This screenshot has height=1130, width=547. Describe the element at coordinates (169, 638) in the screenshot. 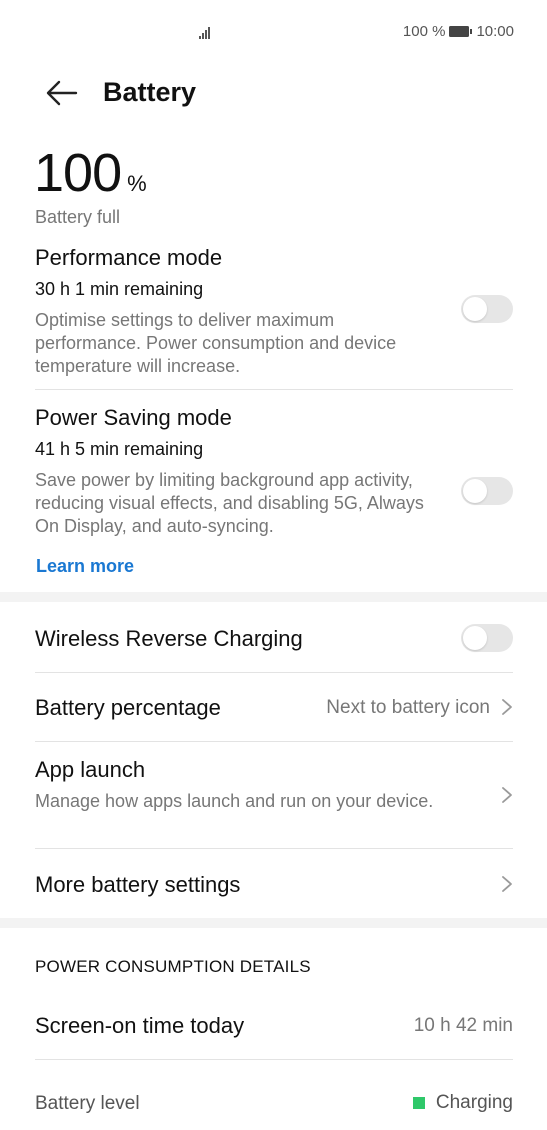

I see `wireless-reverse-charging-title: Wireless Reverse Charging` at that location.